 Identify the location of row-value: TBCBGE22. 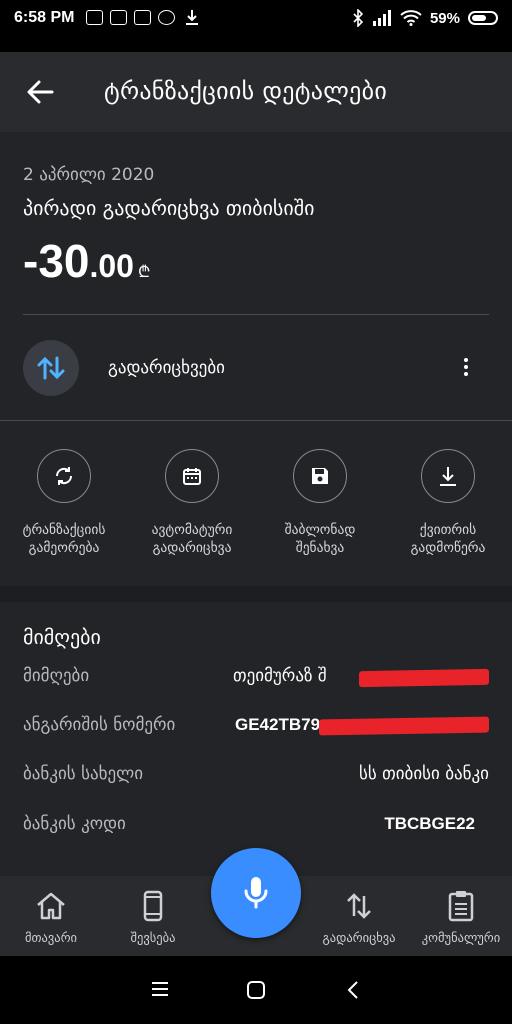
(429, 823).